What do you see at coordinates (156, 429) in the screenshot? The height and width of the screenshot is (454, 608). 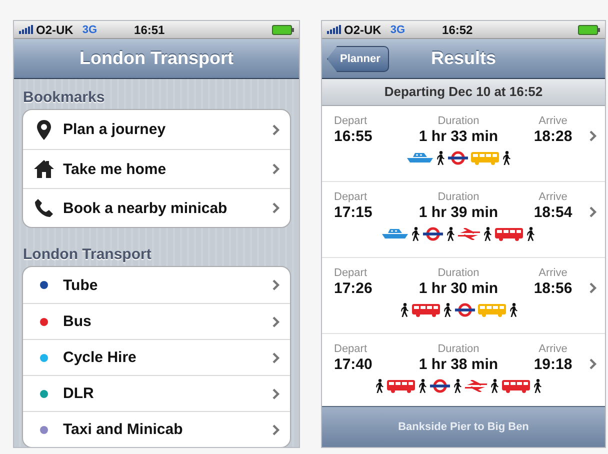 I see `menu-item: Taxi and Minicab` at bounding box center [156, 429].